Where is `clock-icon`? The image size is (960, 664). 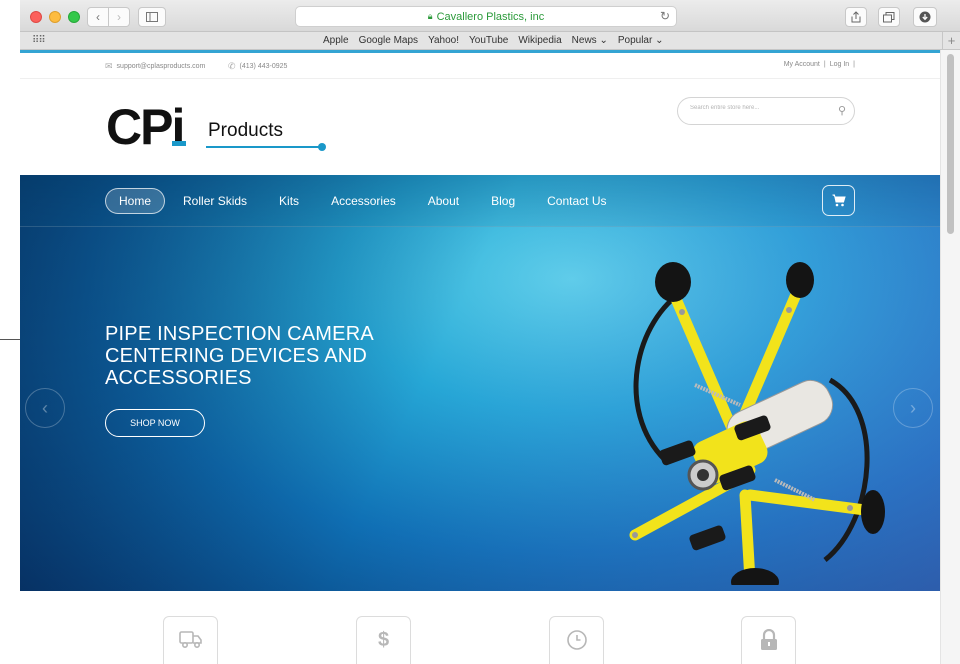
clock-icon is located at coordinates (576, 640).